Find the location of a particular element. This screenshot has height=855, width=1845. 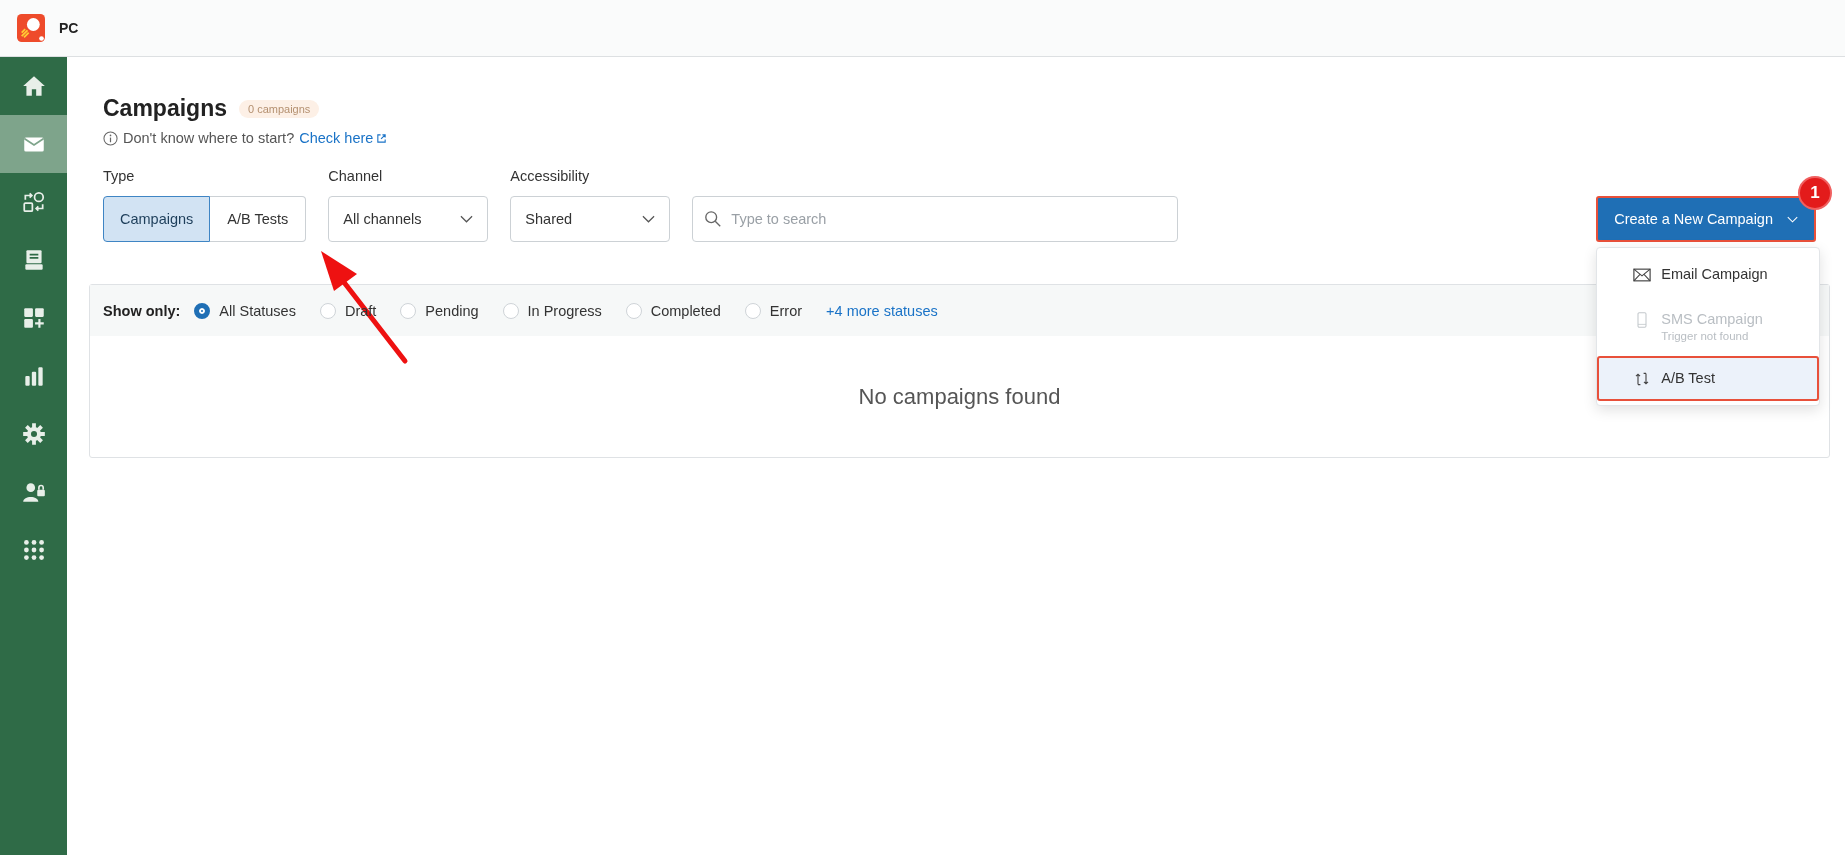

status-radio-option: All Statuses is located at coordinates (245, 310).